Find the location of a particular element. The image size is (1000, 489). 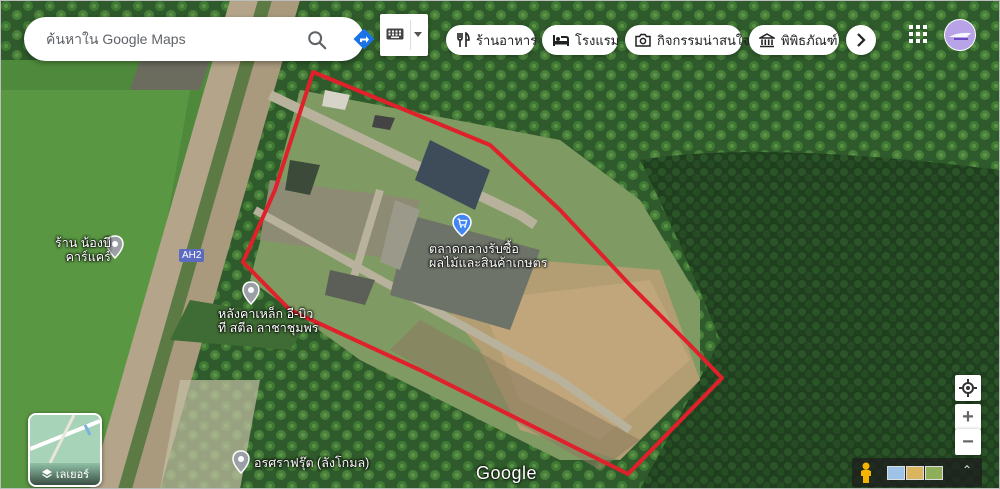

shopping-pin-icon is located at coordinates (462, 225).